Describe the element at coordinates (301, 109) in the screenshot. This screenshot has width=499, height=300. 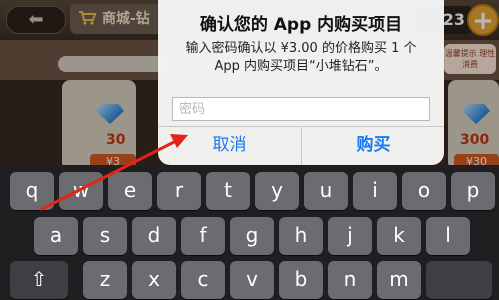
I see `password-field` at that location.